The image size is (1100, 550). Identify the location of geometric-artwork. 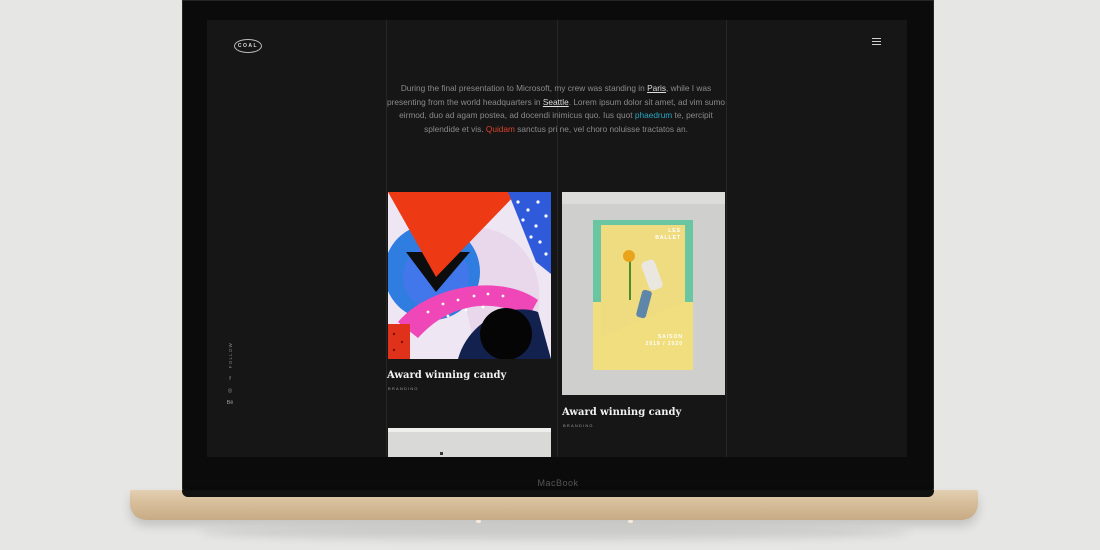
(469, 275).